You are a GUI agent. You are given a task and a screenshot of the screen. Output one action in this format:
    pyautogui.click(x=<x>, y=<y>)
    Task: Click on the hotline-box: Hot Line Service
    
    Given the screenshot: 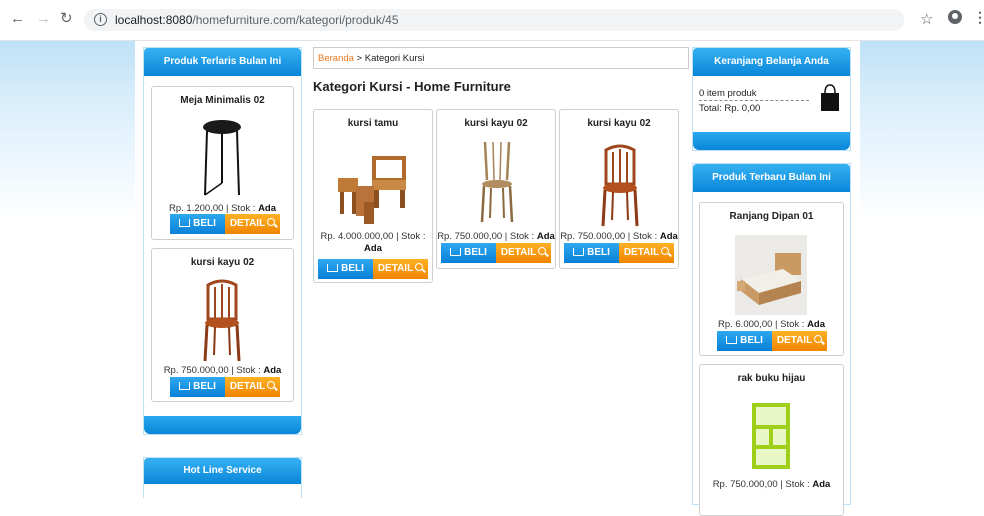 What is the action you would take?
    pyautogui.click(x=222, y=477)
    